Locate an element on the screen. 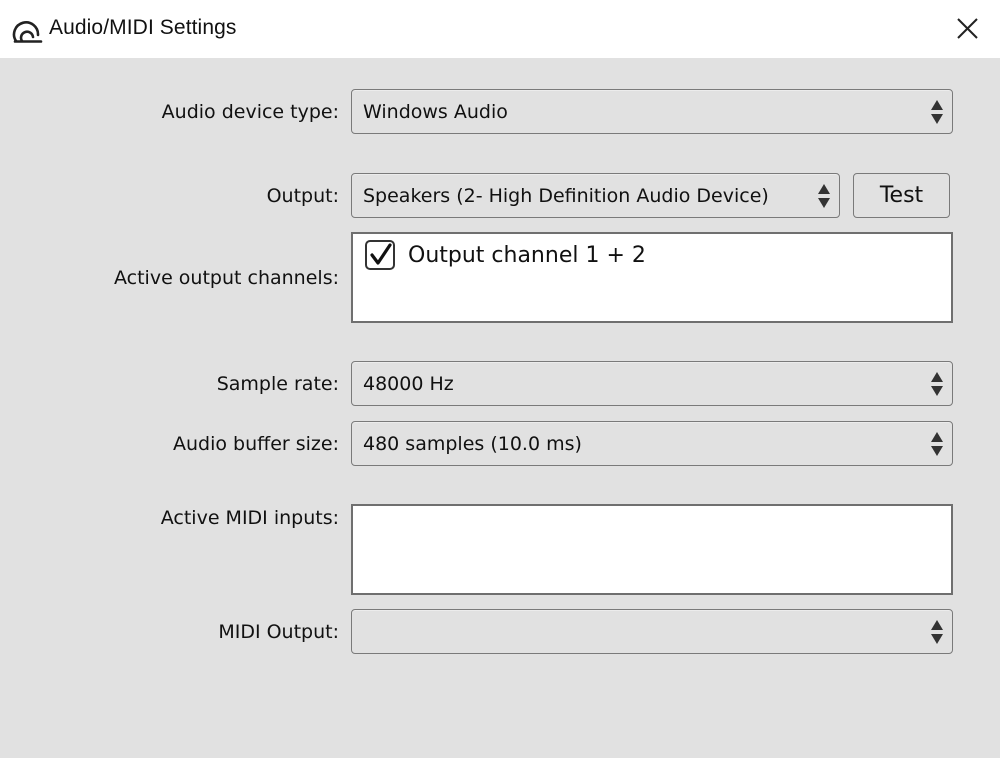 Image resolution: width=1000 pixels, height=758 pixels. midi-output-label: MIDI Output: is located at coordinates (278, 632).